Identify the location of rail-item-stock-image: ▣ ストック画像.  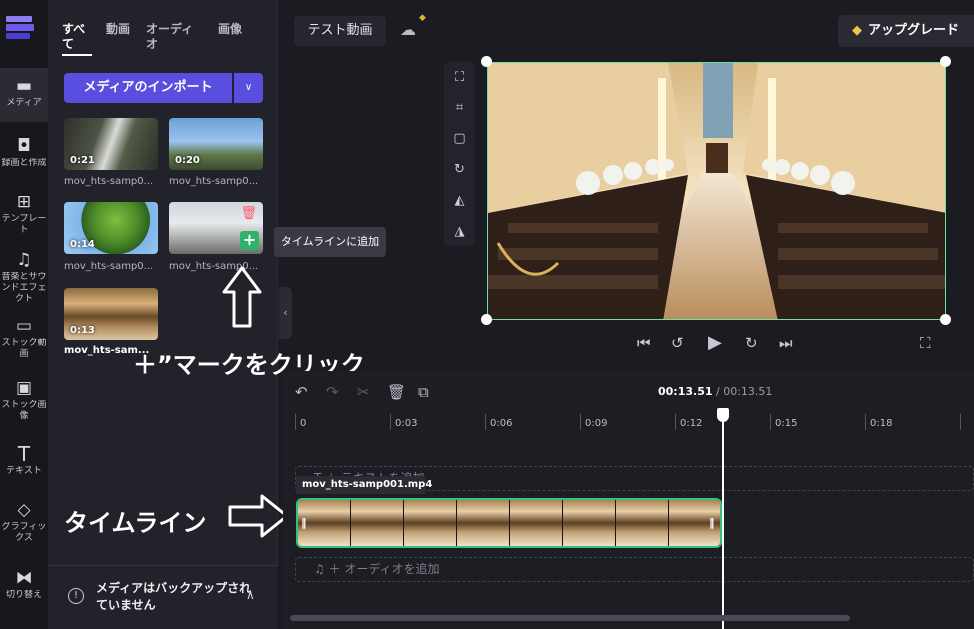
(24, 401).